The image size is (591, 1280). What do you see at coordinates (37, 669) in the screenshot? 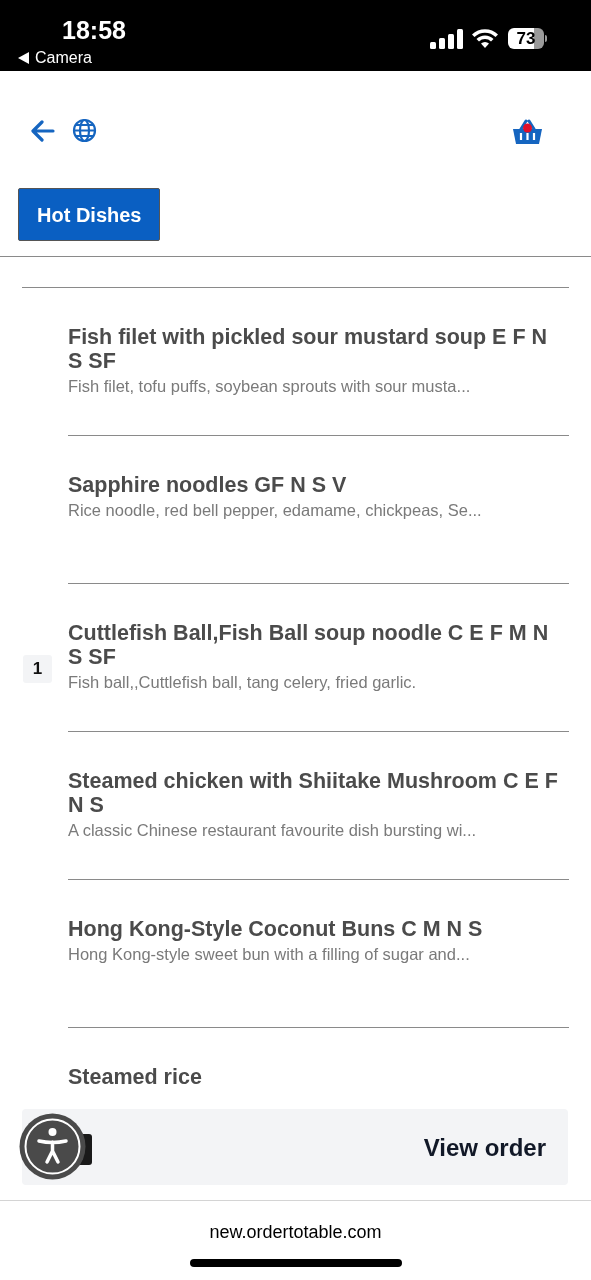
I see `quantity-badge: 1` at bounding box center [37, 669].